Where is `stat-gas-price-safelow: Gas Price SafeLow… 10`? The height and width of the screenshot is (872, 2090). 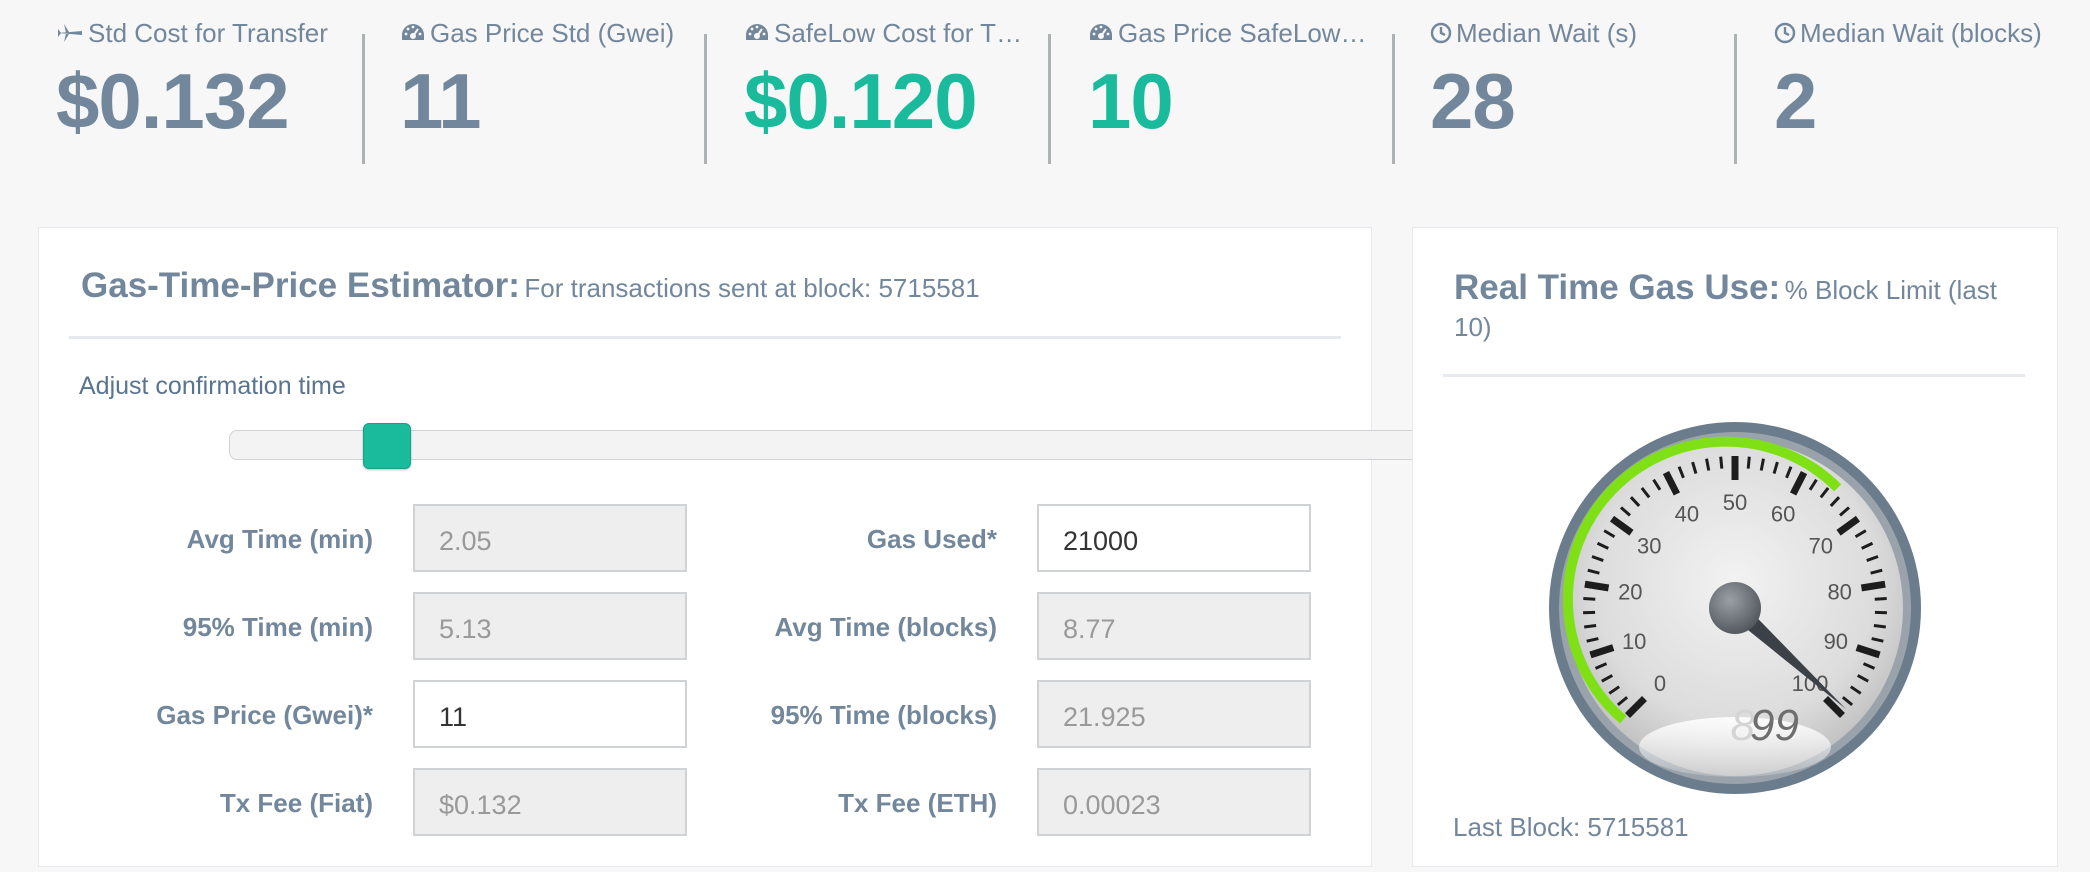 stat-gas-price-safelow: Gas Price SafeLow… 10 is located at coordinates (1232, 85).